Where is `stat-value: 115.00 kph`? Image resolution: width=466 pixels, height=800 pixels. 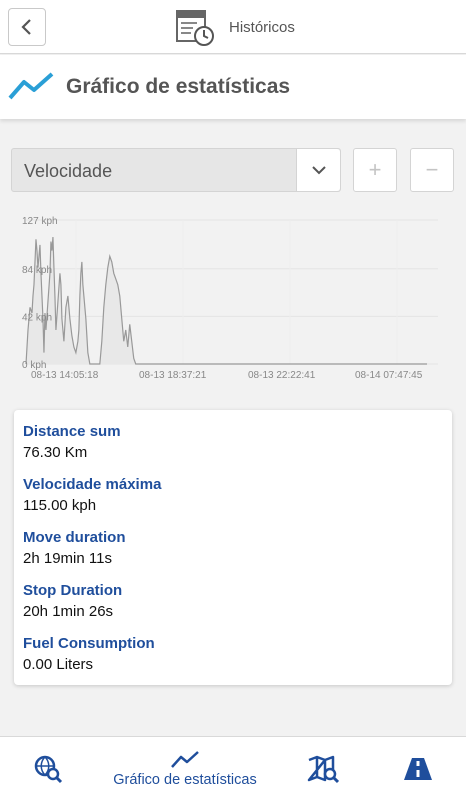
stat-value: 115.00 kph is located at coordinates (60, 505).